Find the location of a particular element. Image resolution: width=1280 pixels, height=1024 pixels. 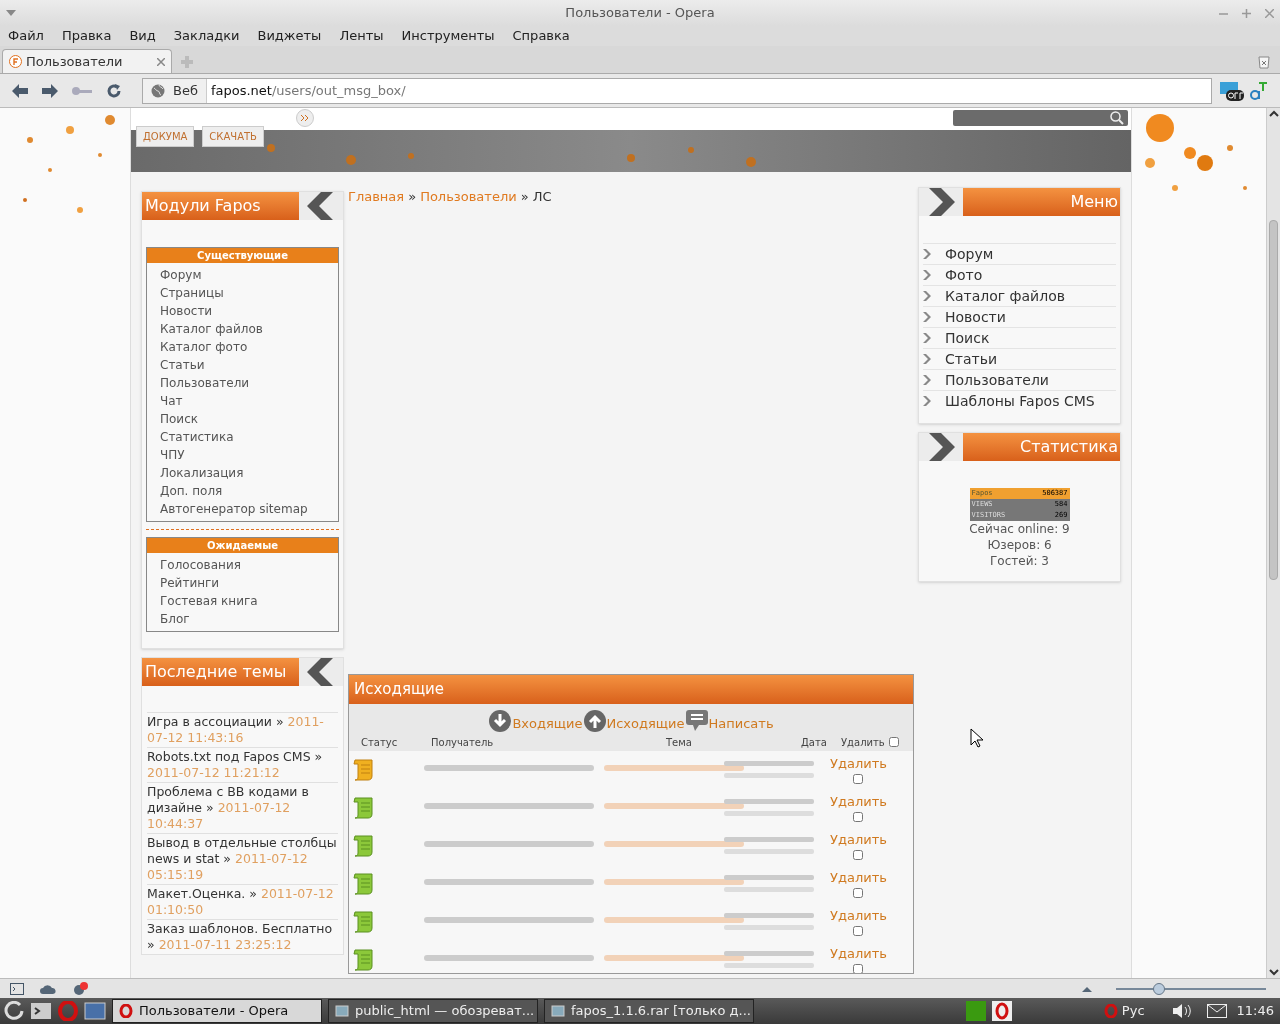

menu-link: Фото is located at coordinates (1019, 274).